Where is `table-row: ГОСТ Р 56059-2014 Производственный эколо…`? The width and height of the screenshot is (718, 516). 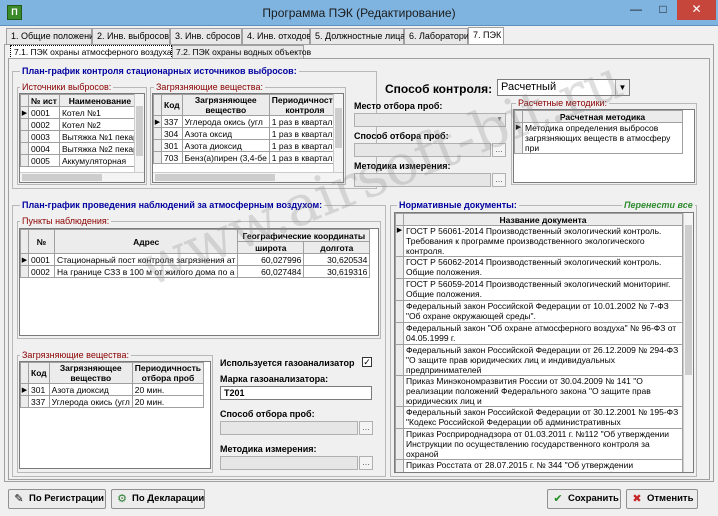 table-row: ГОСТ Р 56059-2014 Производственный эколо… is located at coordinates (539, 289).